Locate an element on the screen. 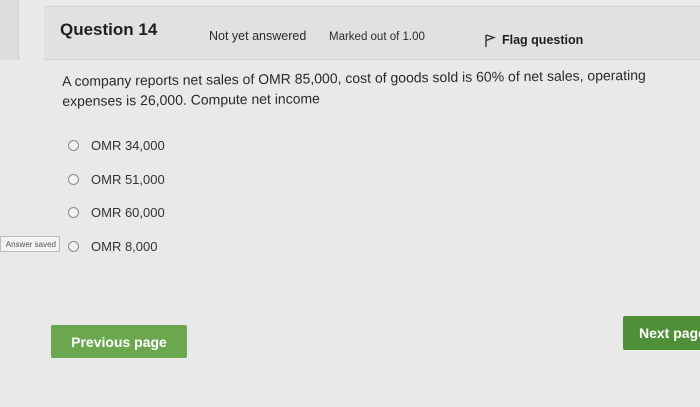 This screenshot has height=407, width=700. answer-option-label: OMR 8,000 is located at coordinates (124, 246).